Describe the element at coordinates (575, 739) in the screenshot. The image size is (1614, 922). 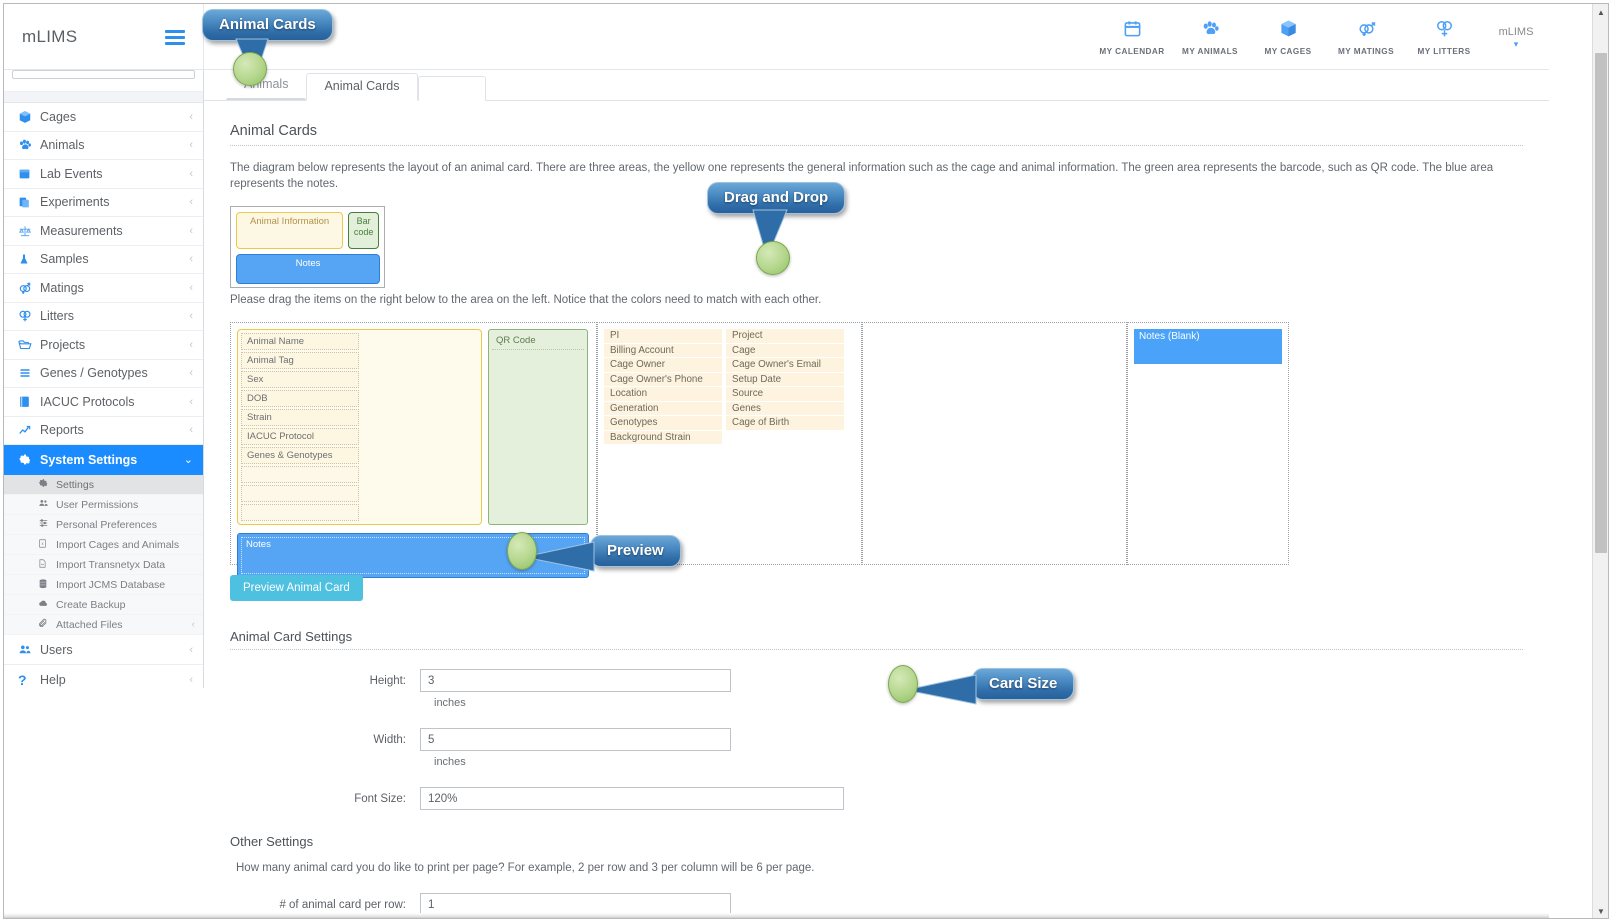
I see `width-input` at that location.